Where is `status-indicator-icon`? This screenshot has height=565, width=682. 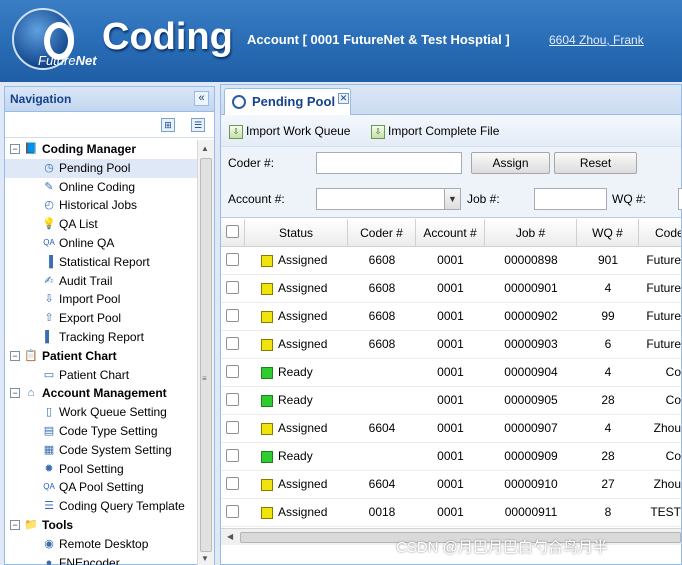 status-indicator-icon is located at coordinates (267, 484).